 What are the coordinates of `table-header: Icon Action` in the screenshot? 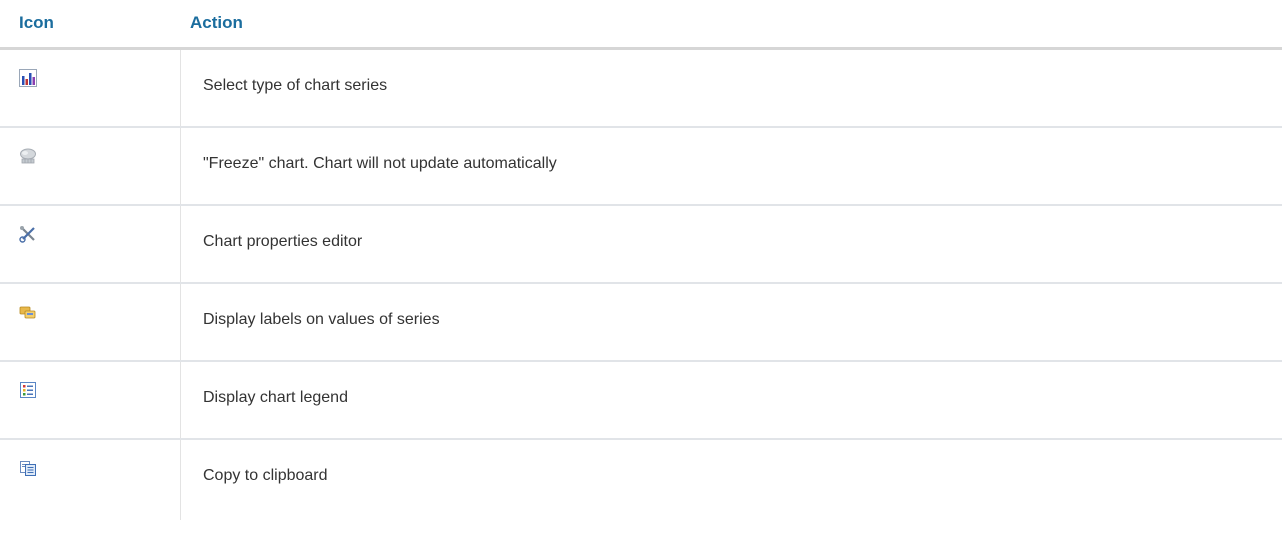 It's located at (641, 25).